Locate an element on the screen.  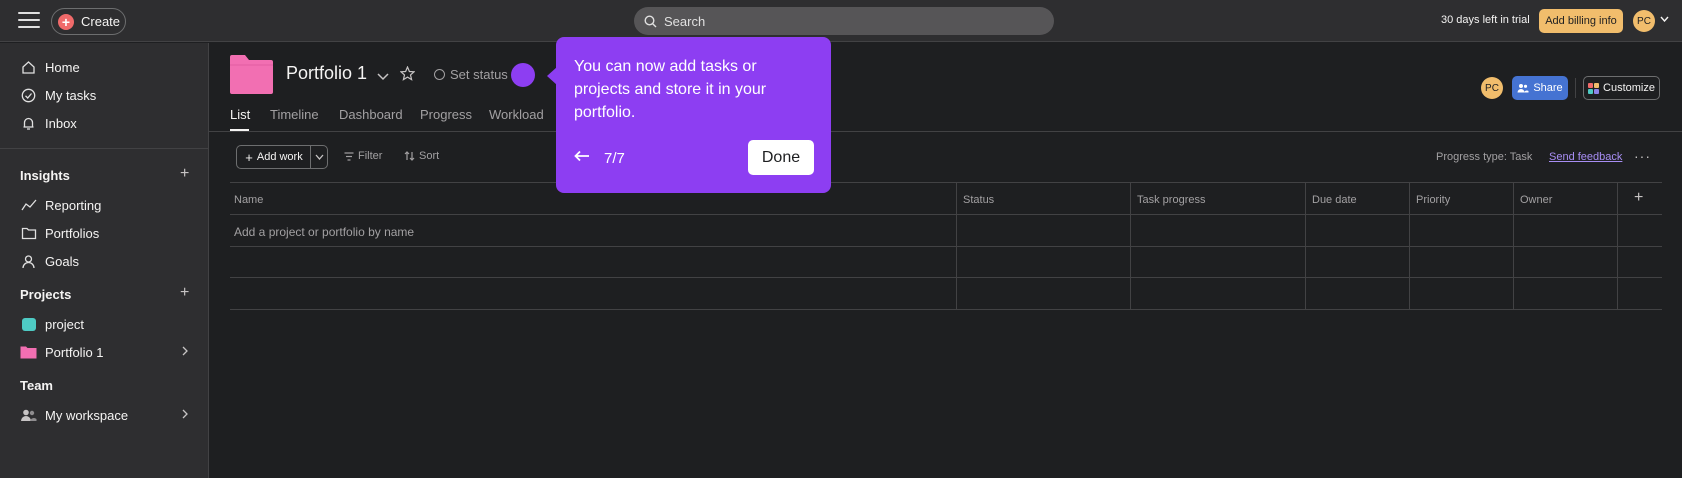
share-button: Share is located at coordinates (1540, 88).